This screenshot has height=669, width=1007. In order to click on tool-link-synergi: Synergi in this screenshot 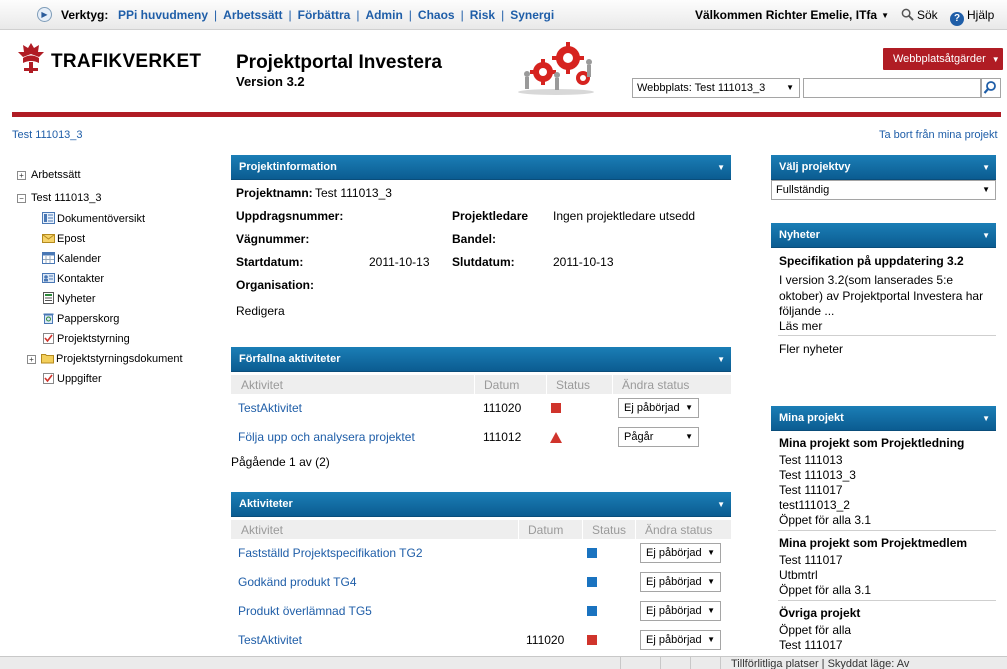, I will do `click(532, 15)`.